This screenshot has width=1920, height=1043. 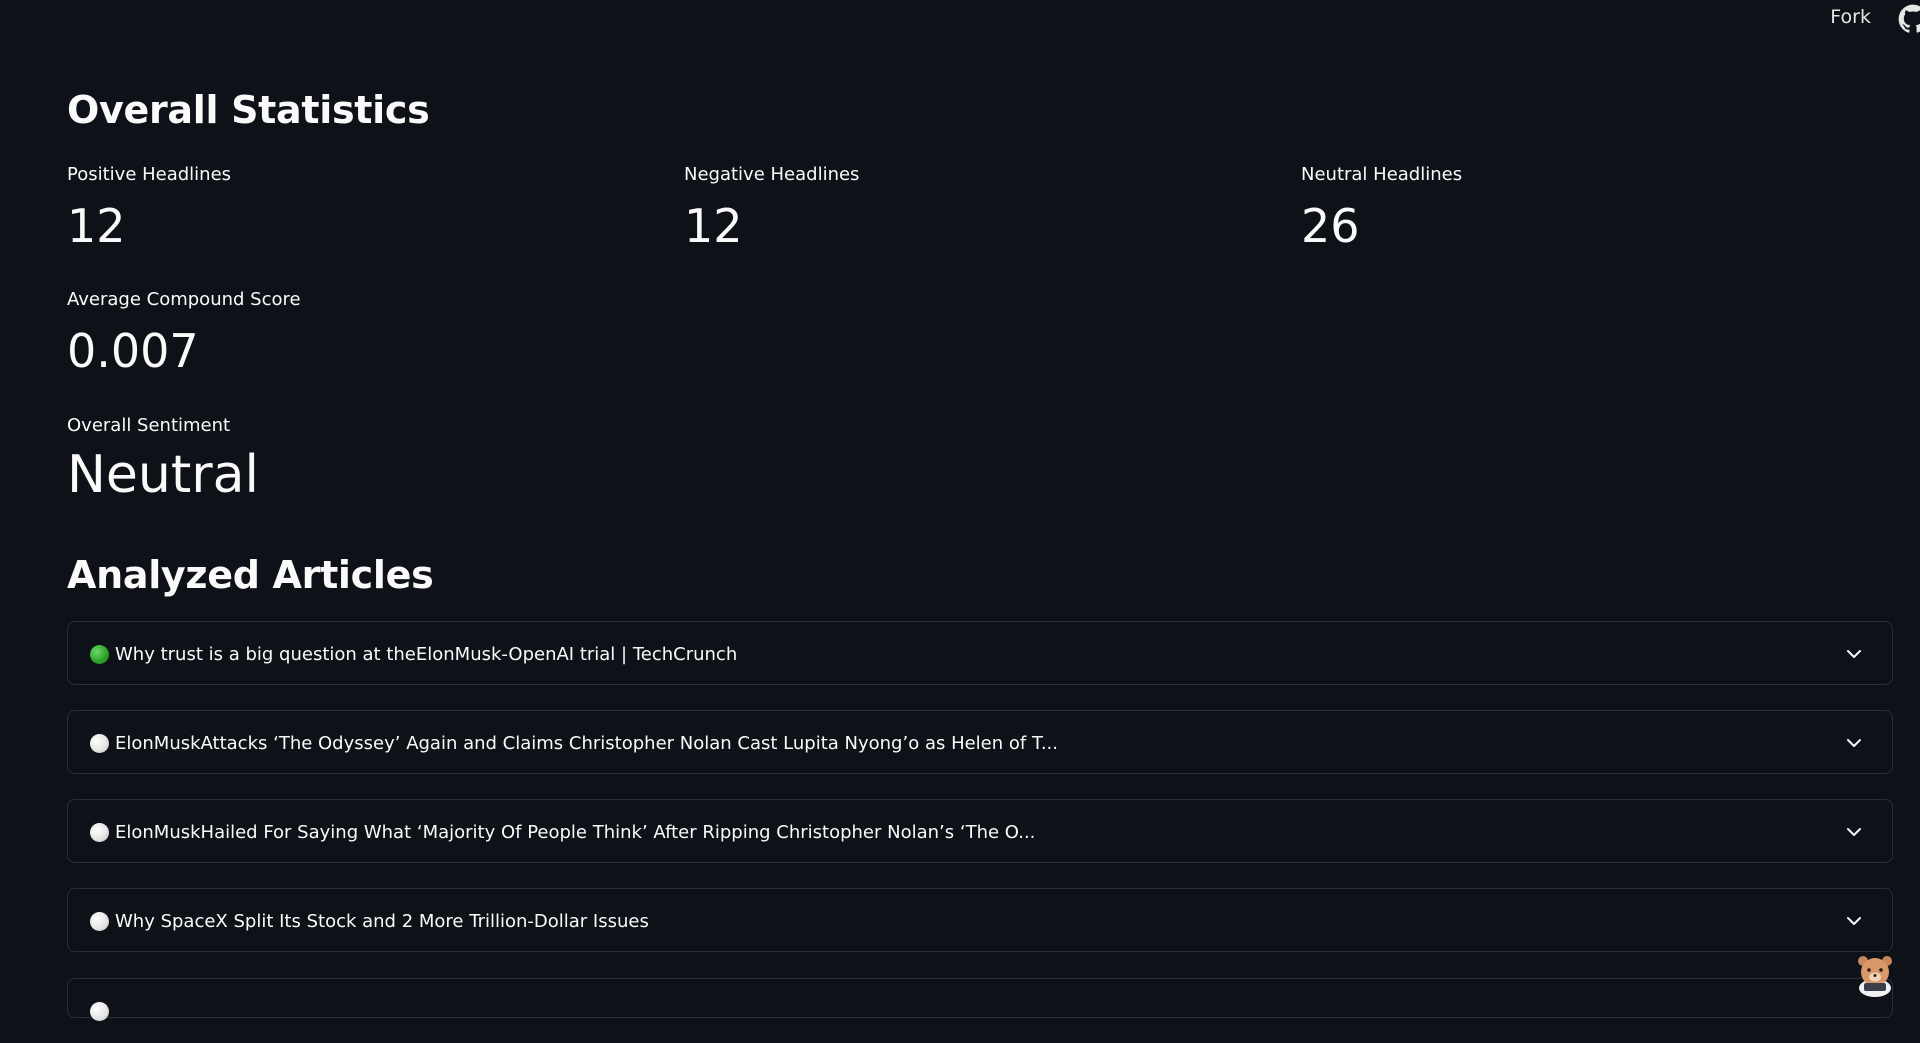 I want to click on metric-label: Negative Headlines, so click(x=772, y=174).